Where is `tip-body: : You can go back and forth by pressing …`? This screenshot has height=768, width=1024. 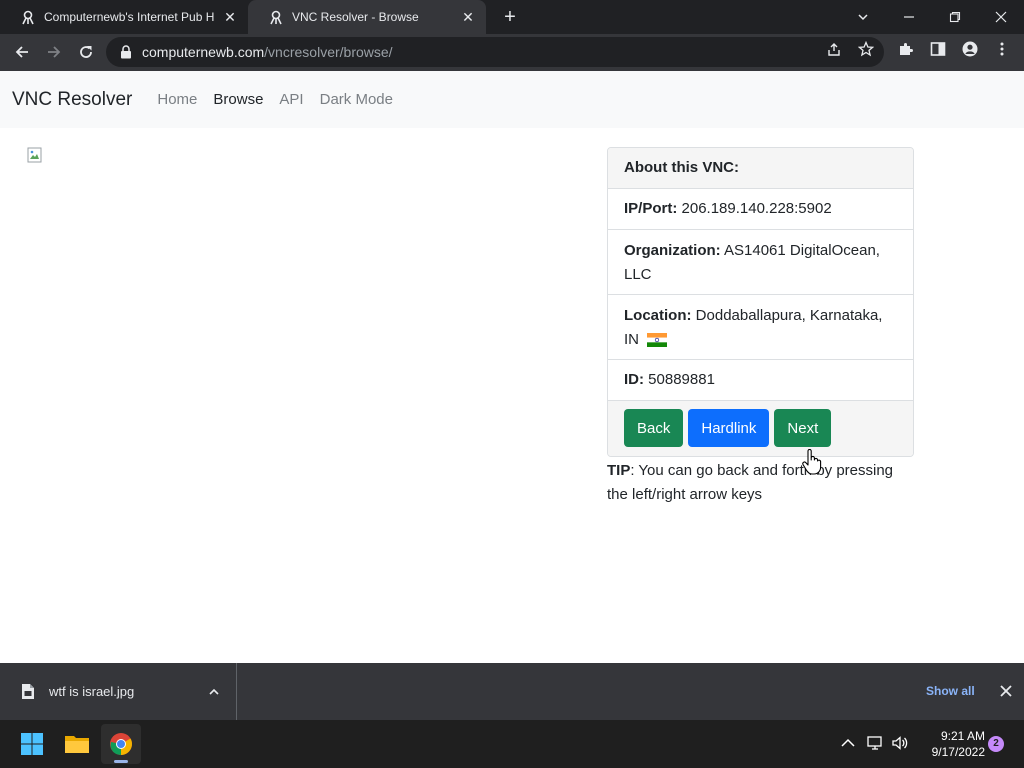
tip-body: : You can go back and forth by pressing … is located at coordinates (750, 482).